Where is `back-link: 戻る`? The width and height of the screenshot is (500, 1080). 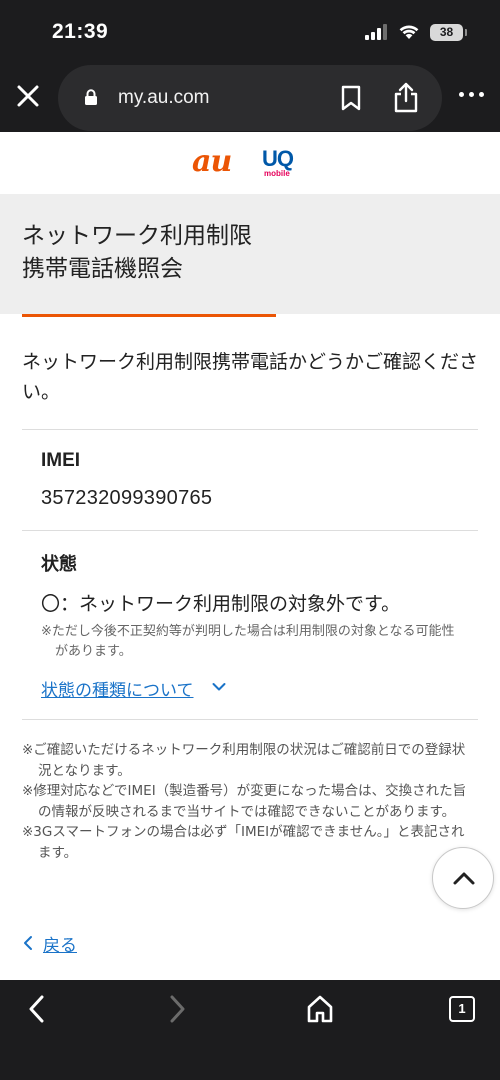 back-link: 戻る is located at coordinates (60, 943).